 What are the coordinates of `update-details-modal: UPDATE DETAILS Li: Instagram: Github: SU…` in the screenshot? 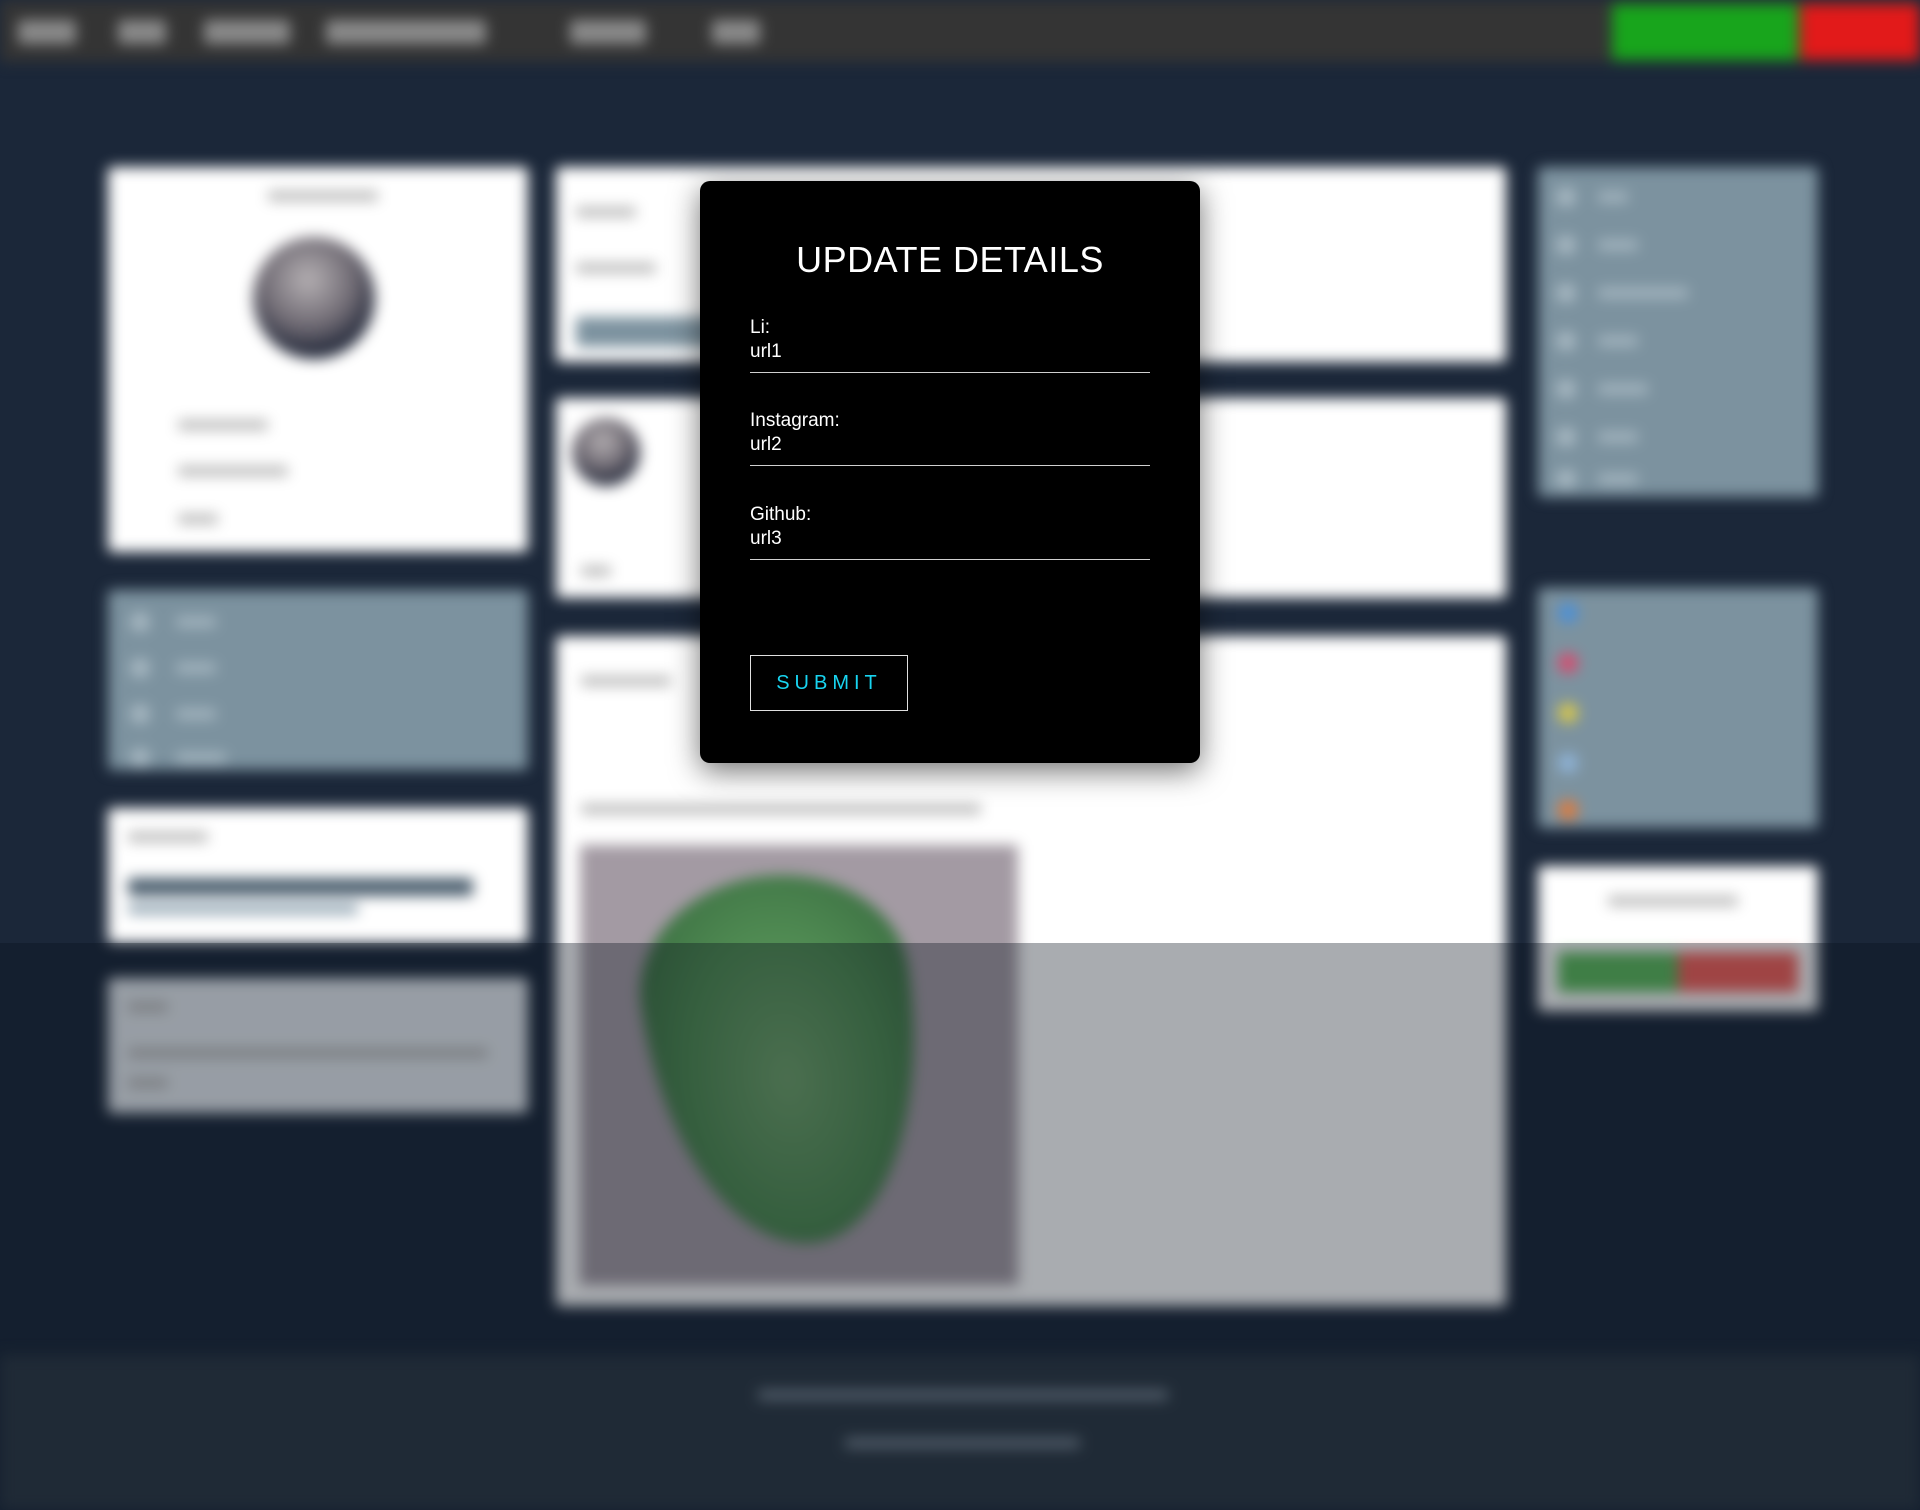 It's located at (950, 472).